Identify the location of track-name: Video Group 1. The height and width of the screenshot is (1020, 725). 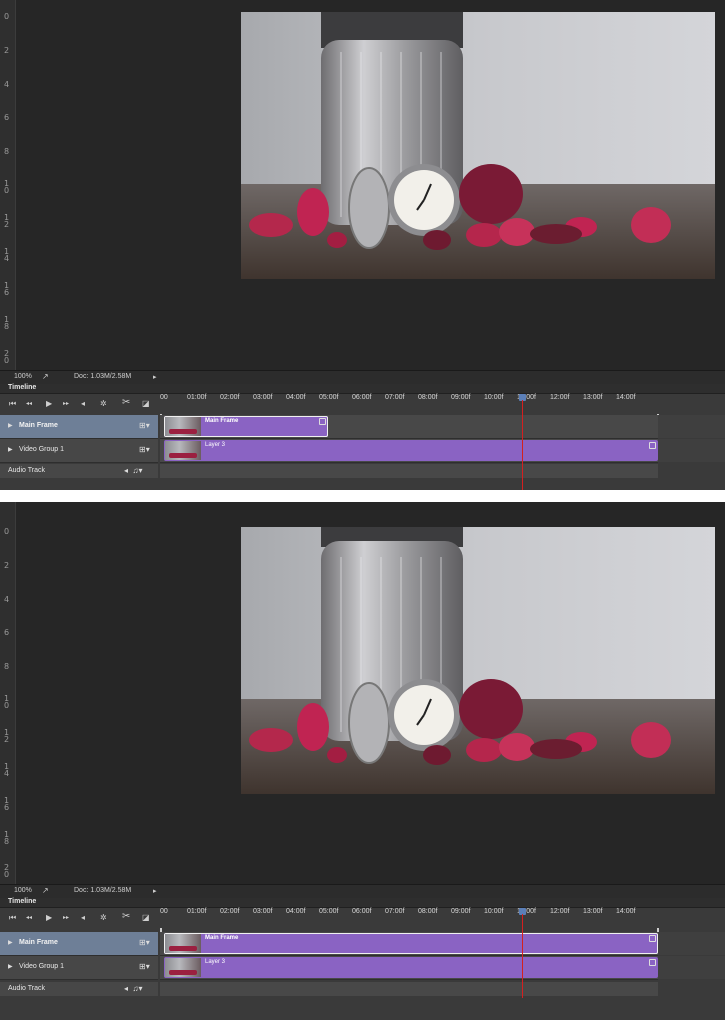
(42, 449).